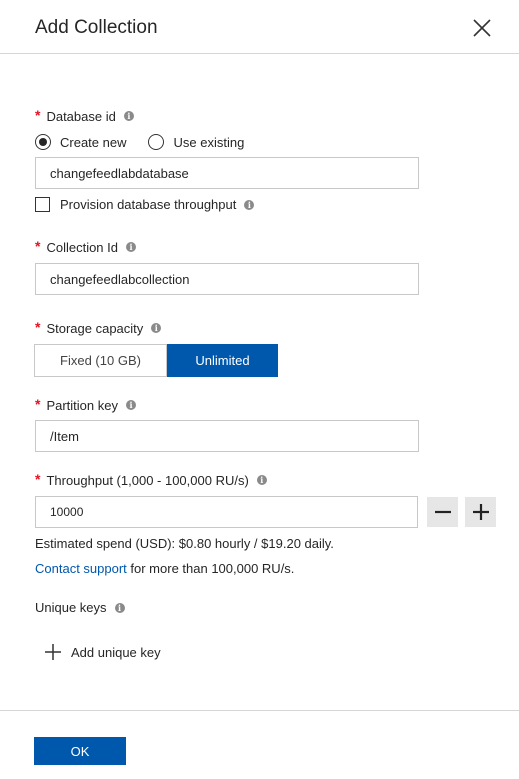 The width and height of the screenshot is (519, 779). What do you see at coordinates (95, 328) in the screenshot?
I see `storage-capacity-label-text: Storage capacity` at bounding box center [95, 328].